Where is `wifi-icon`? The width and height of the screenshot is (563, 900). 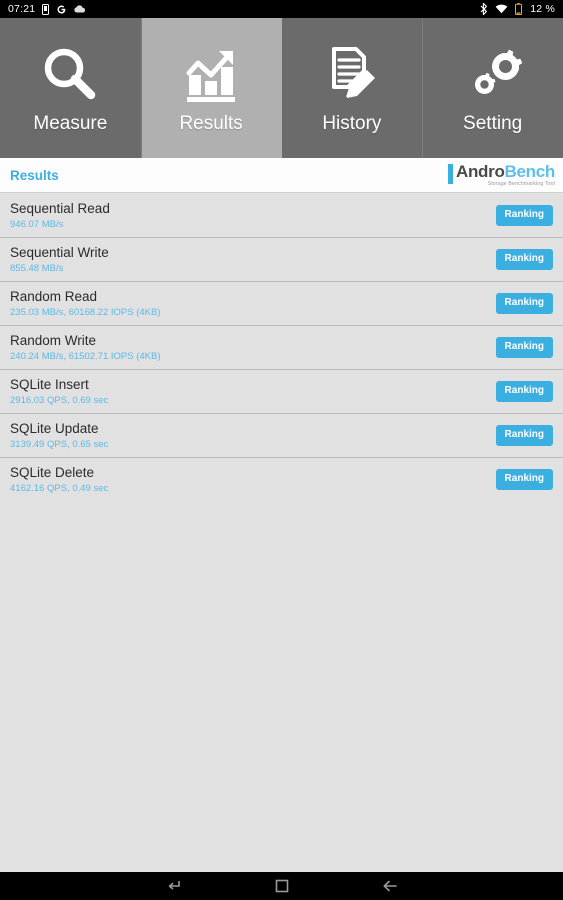
wifi-icon is located at coordinates (501, 9).